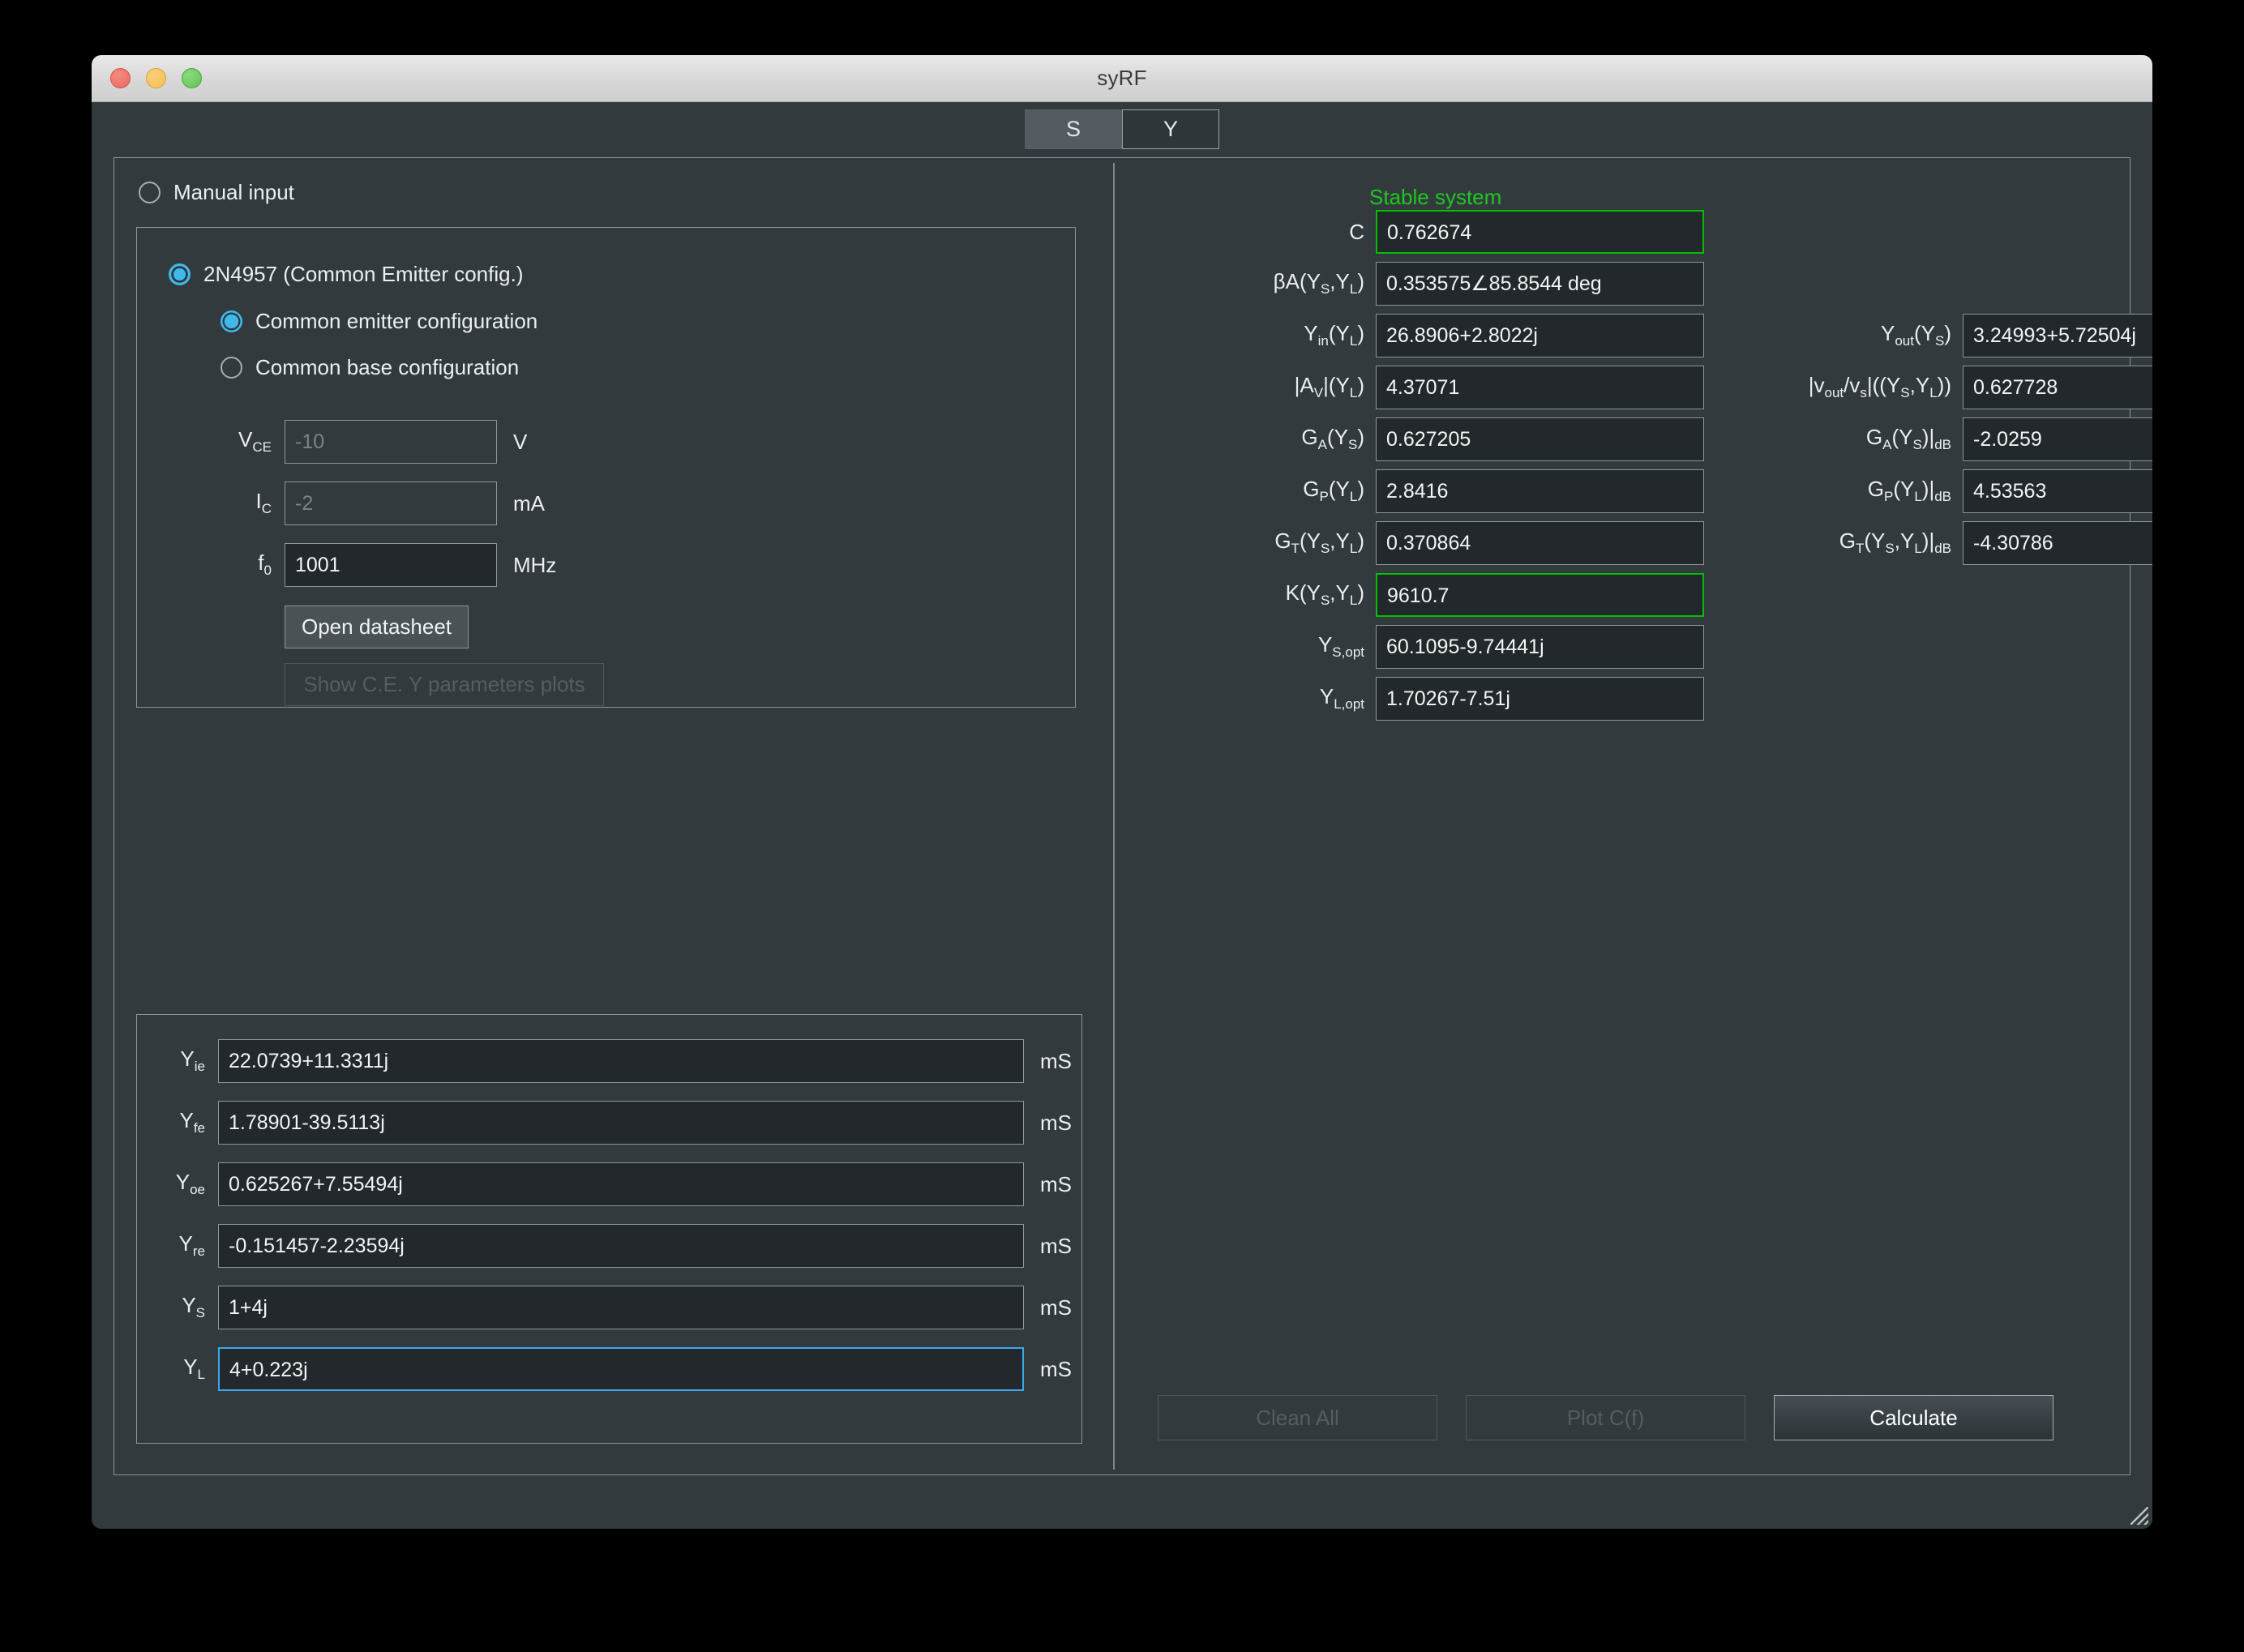 The image size is (2244, 1652). Describe the element at coordinates (391, 565) in the screenshot. I see `f0-input: 1001` at that location.